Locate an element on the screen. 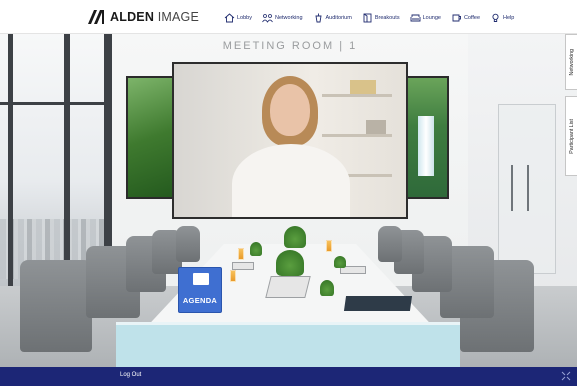 Image resolution: width=577 pixels, height=386 pixels. nav-help: Help is located at coordinates (502, 18).